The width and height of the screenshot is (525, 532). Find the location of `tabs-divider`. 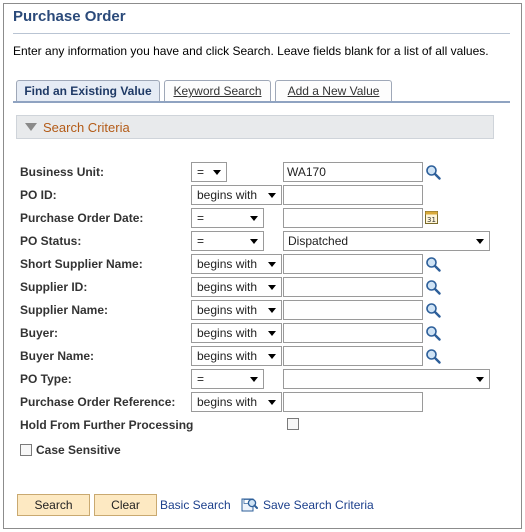

tabs-divider is located at coordinates (261, 102).